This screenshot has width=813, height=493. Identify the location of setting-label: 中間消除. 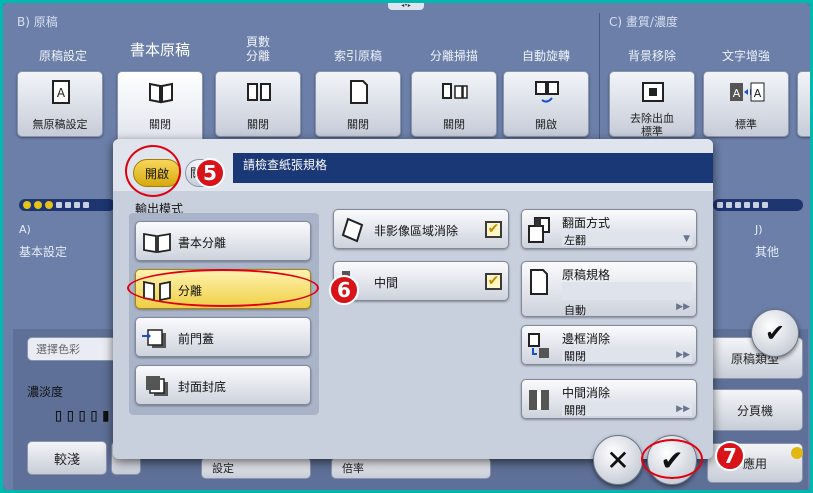
(586, 393).